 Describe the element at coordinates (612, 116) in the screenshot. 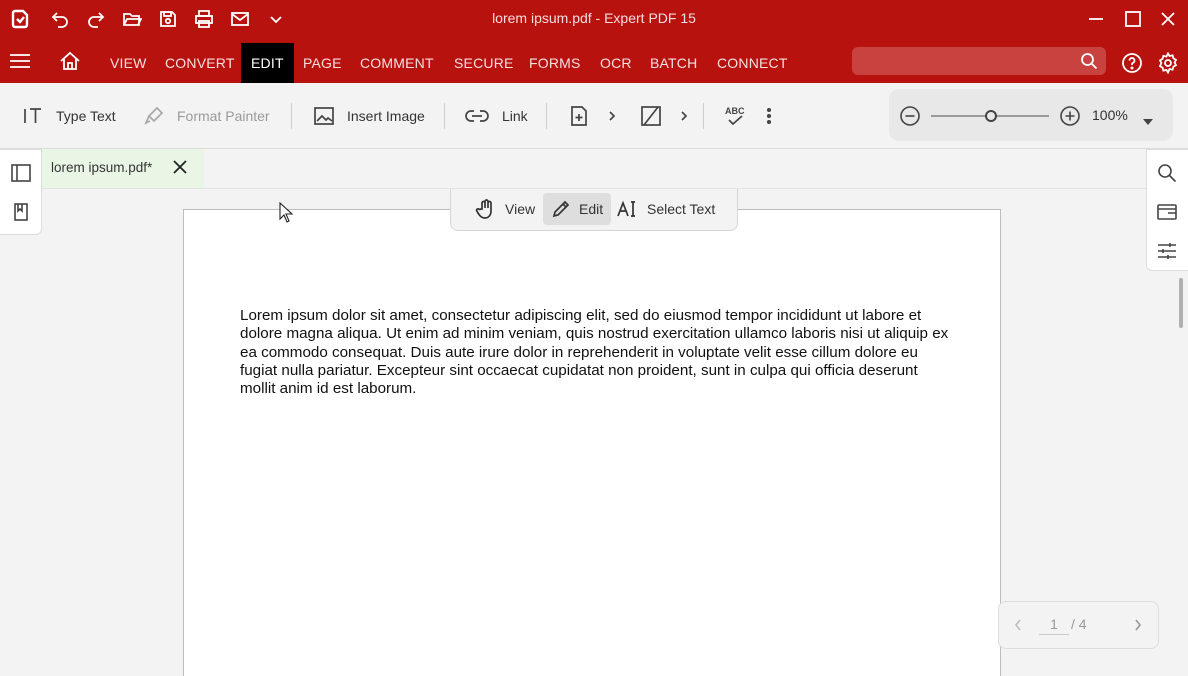

I see `add-page-dropdown-chevron-icon` at that location.